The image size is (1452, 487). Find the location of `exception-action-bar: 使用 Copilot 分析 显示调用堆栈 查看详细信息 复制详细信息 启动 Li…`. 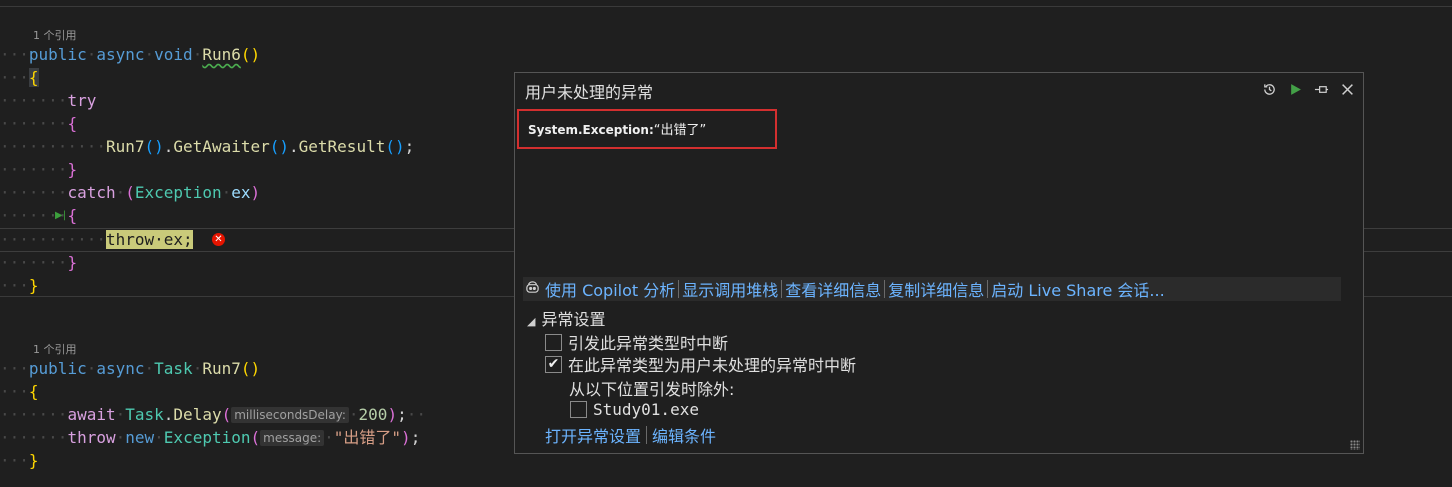

exception-action-bar: 使用 Copilot 分析 显示调用堆栈 查看详细信息 复制详细信息 启动 Li… is located at coordinates (932, 289).